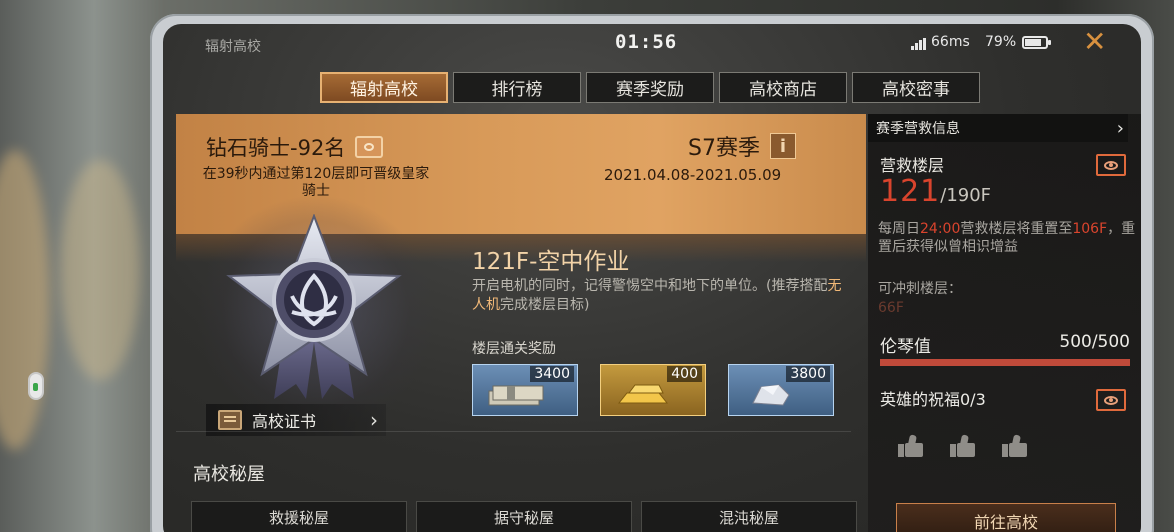  I want to click on roentgen-label: 伦琴值, so click(905, 347).